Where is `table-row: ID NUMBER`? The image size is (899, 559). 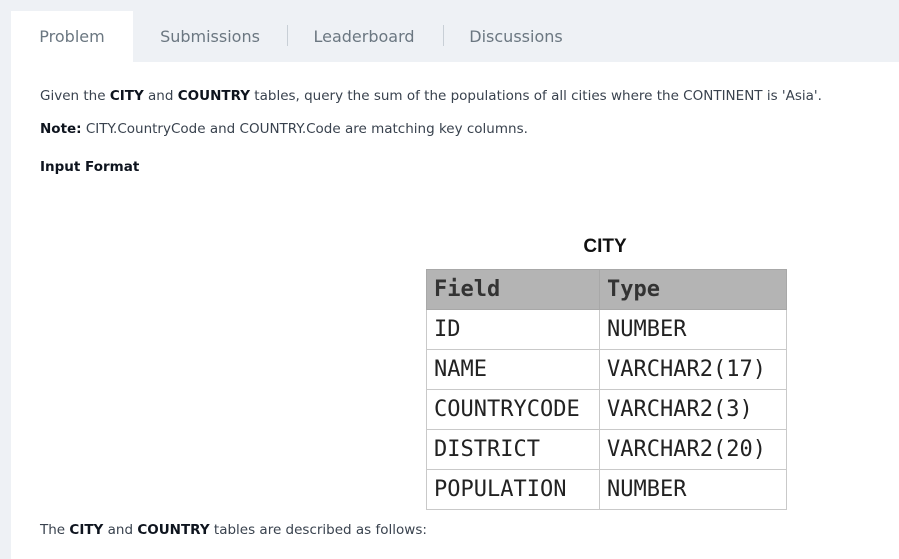
table-row: ID NUMBER is located at coordinates (606, 329).